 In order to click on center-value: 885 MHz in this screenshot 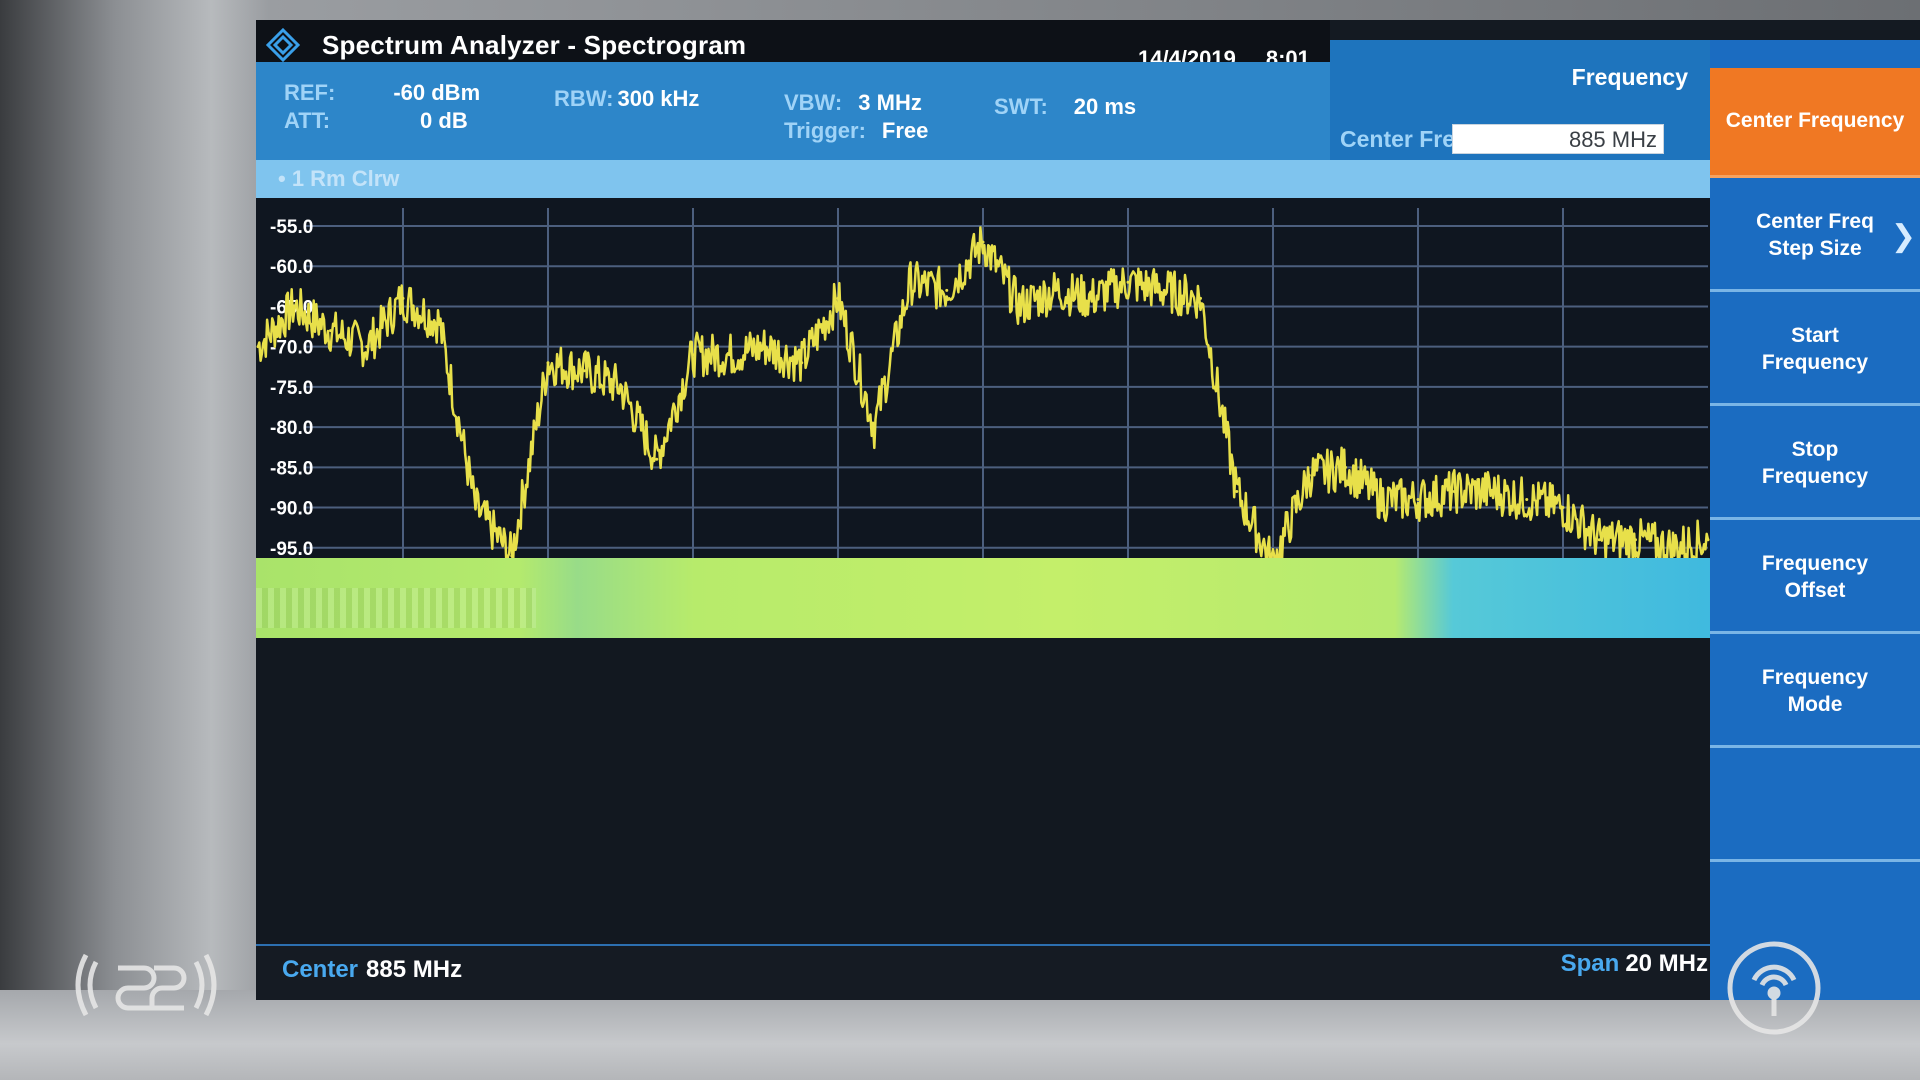, I will do `click(414, 969)`.